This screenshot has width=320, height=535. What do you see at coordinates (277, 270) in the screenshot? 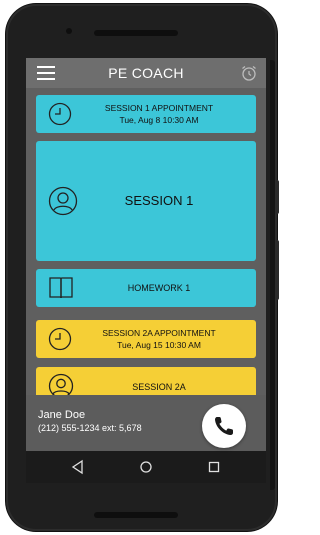
I see `power-button` at bounding box center [277, 270].